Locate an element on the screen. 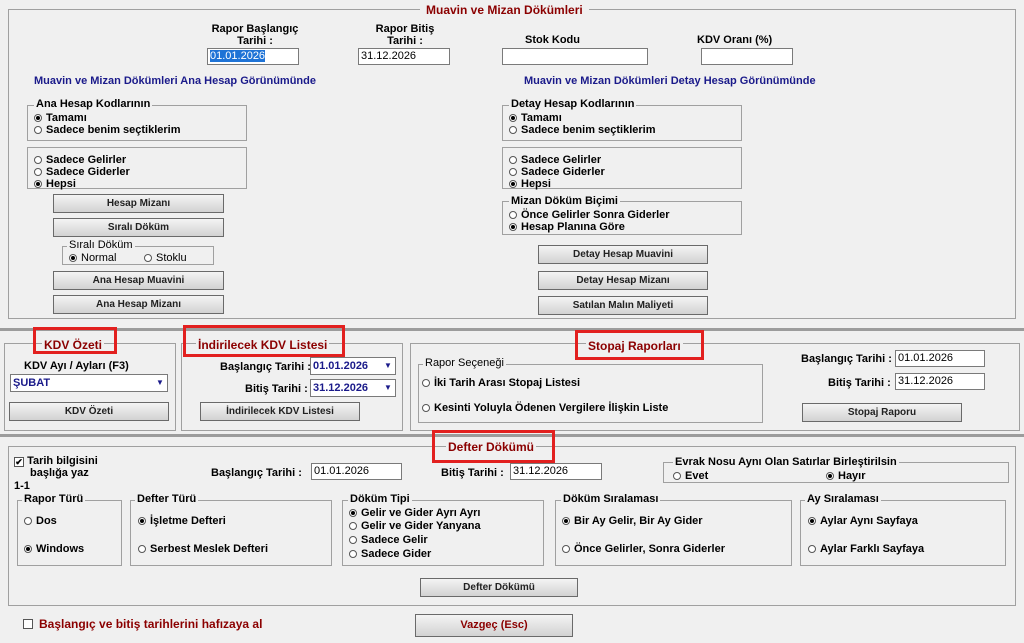  defter-dokumu-button: Defter Dökümü is located at coordinates (499, 587).